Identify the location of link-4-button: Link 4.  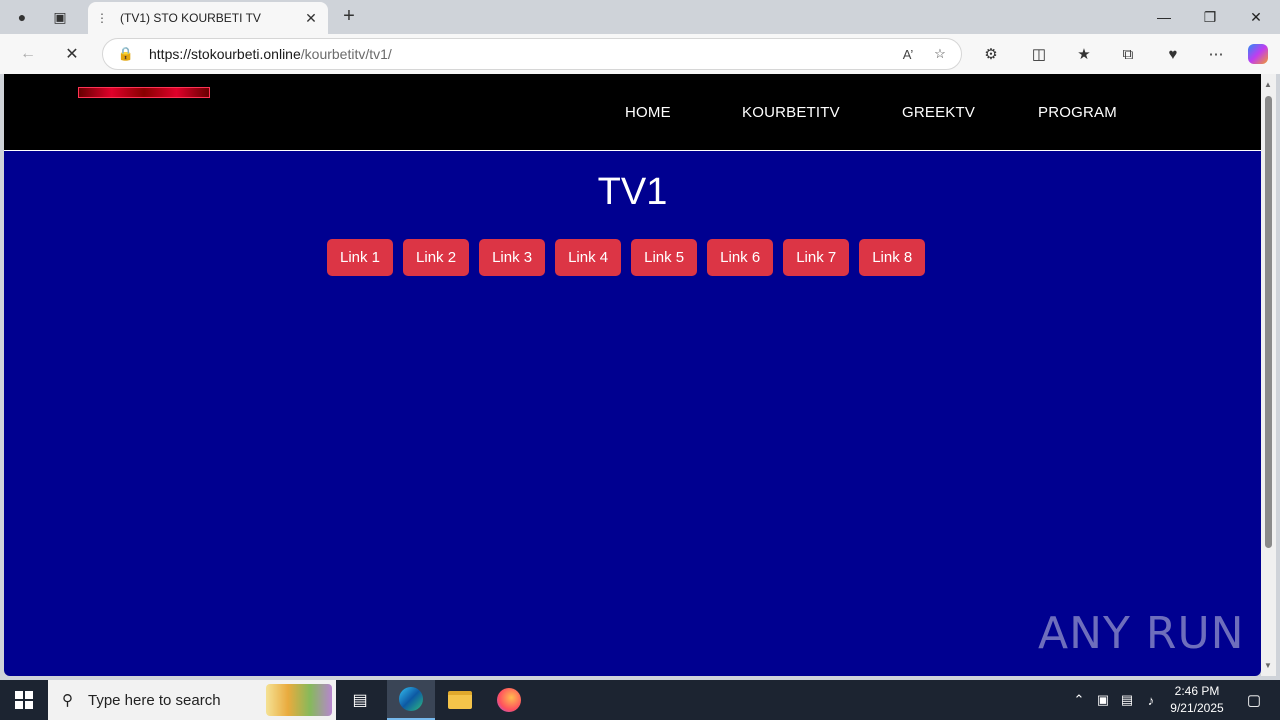
(588, 257).